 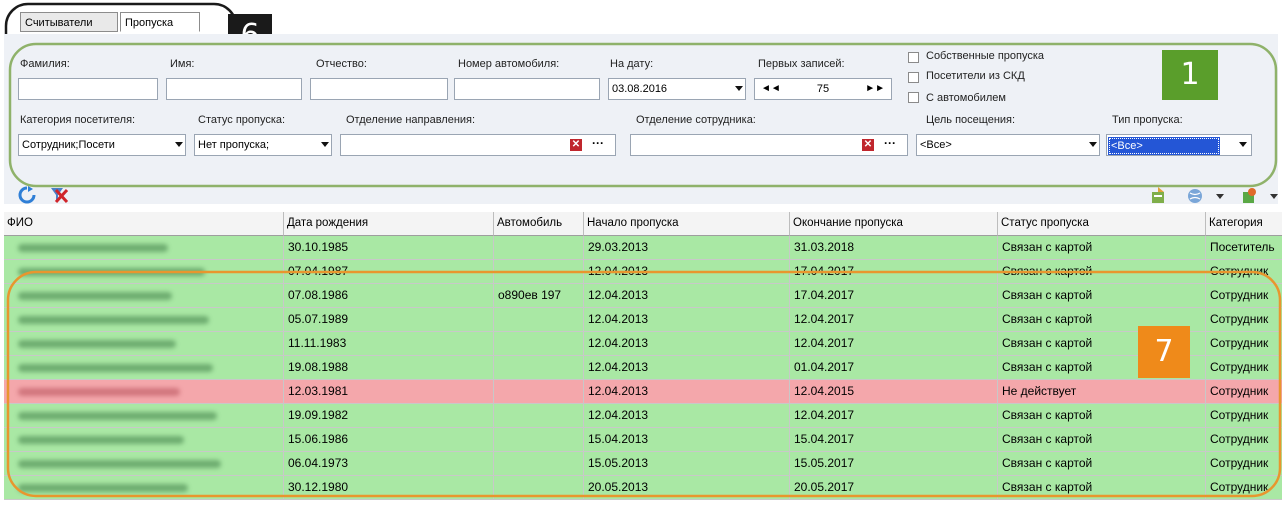 I want to click on last-page-icon: ►►, so click(x=875, y=89).